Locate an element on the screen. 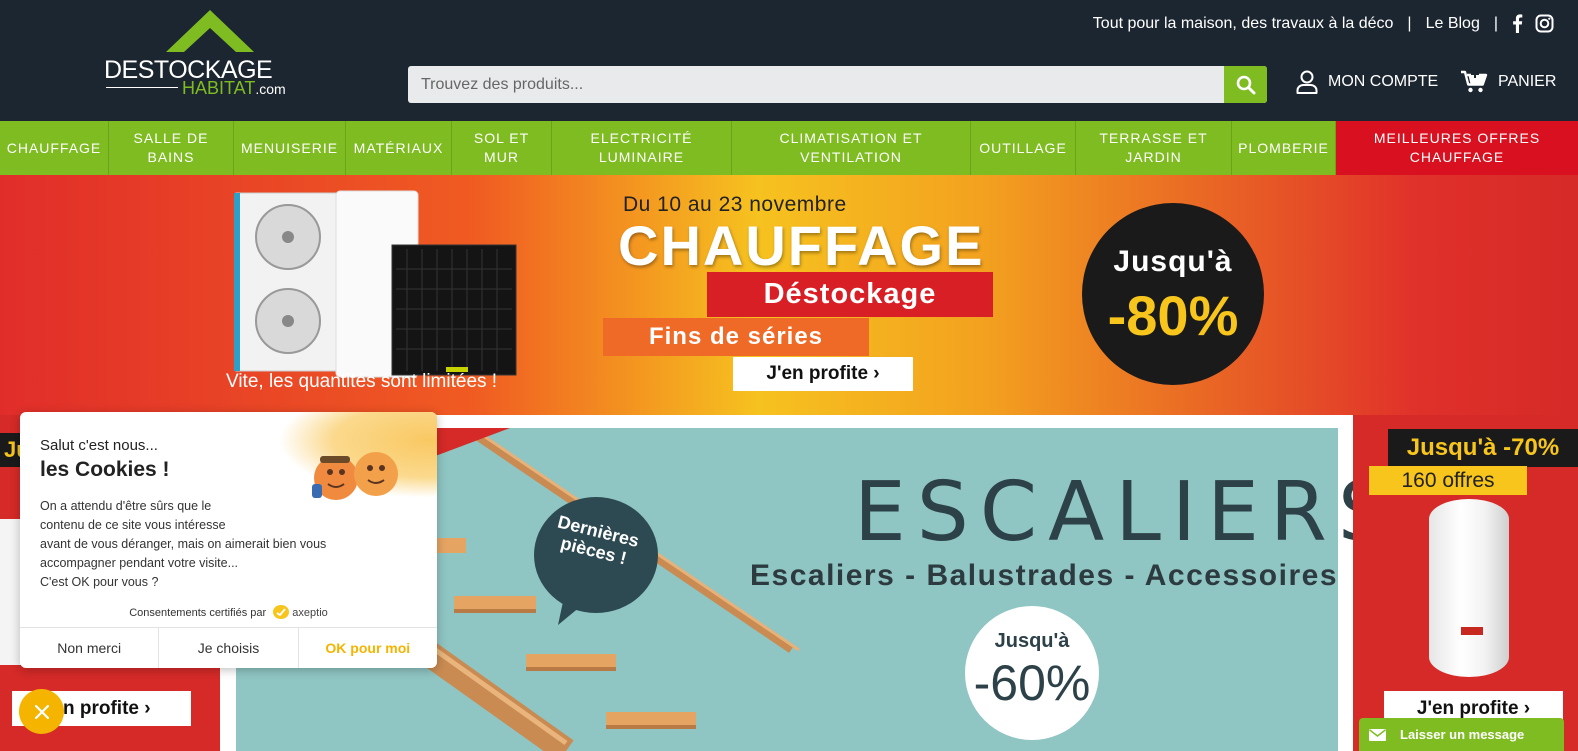  search-input is located at coordinates (816, 84).